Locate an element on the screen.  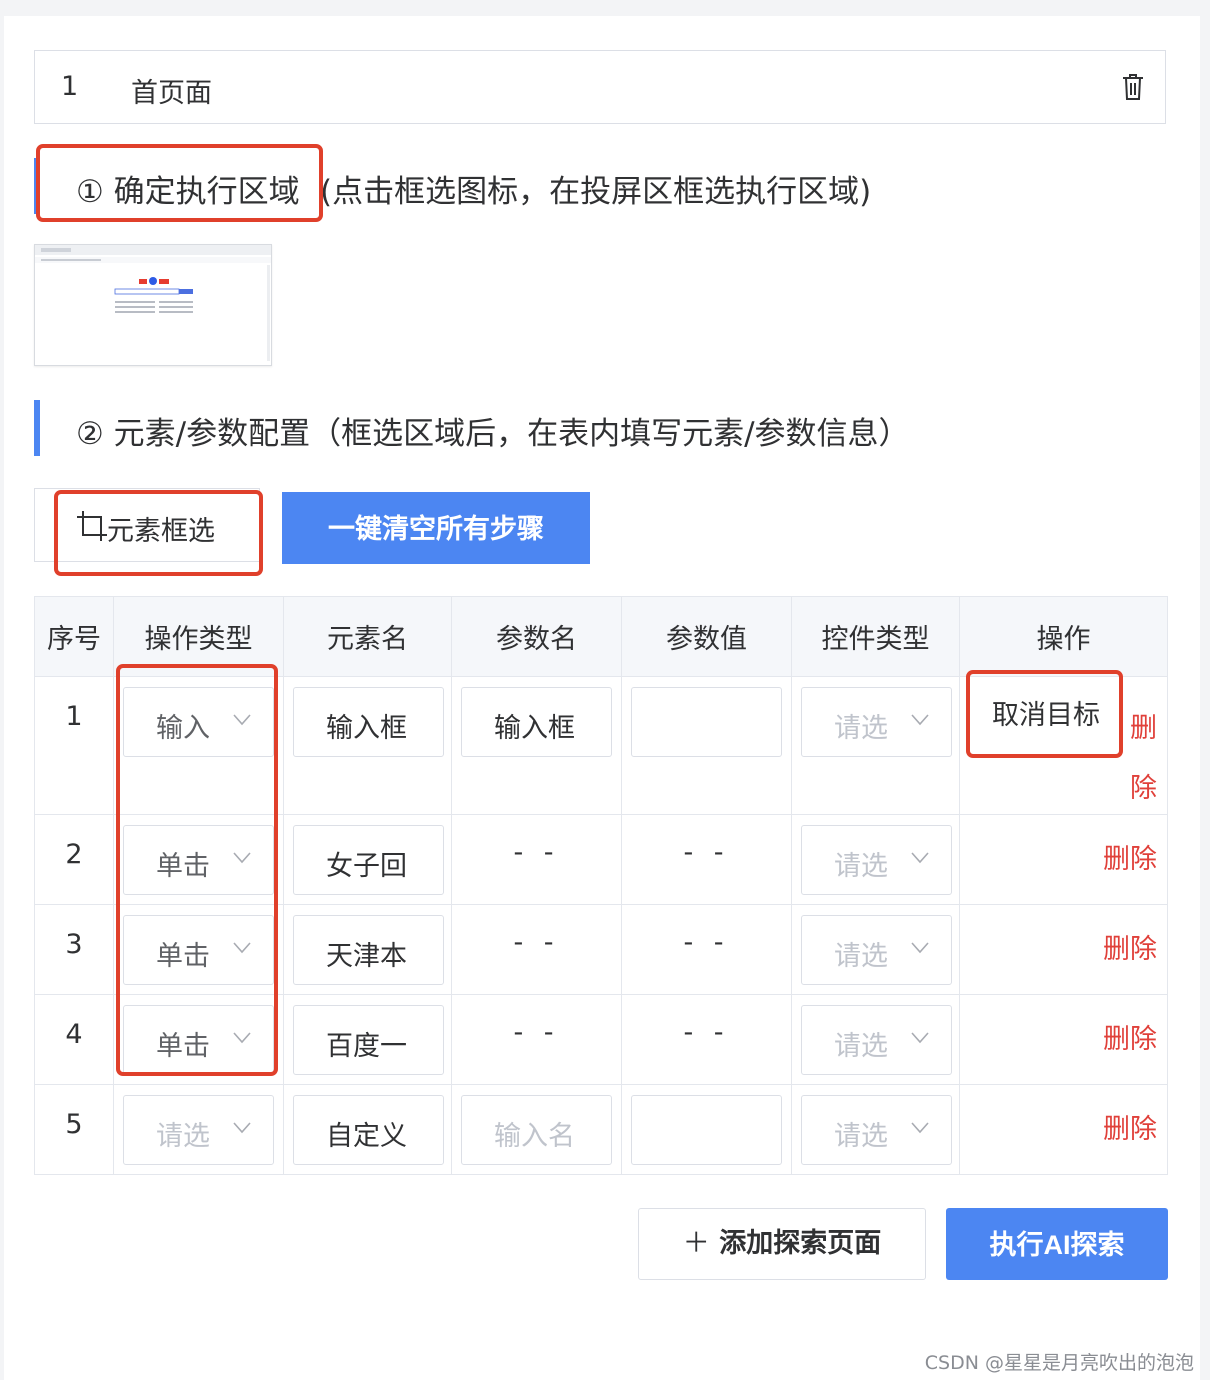
table-row: 5 请选 自定义 输入名 请选 删除 is located at coordinates (601, 1129).